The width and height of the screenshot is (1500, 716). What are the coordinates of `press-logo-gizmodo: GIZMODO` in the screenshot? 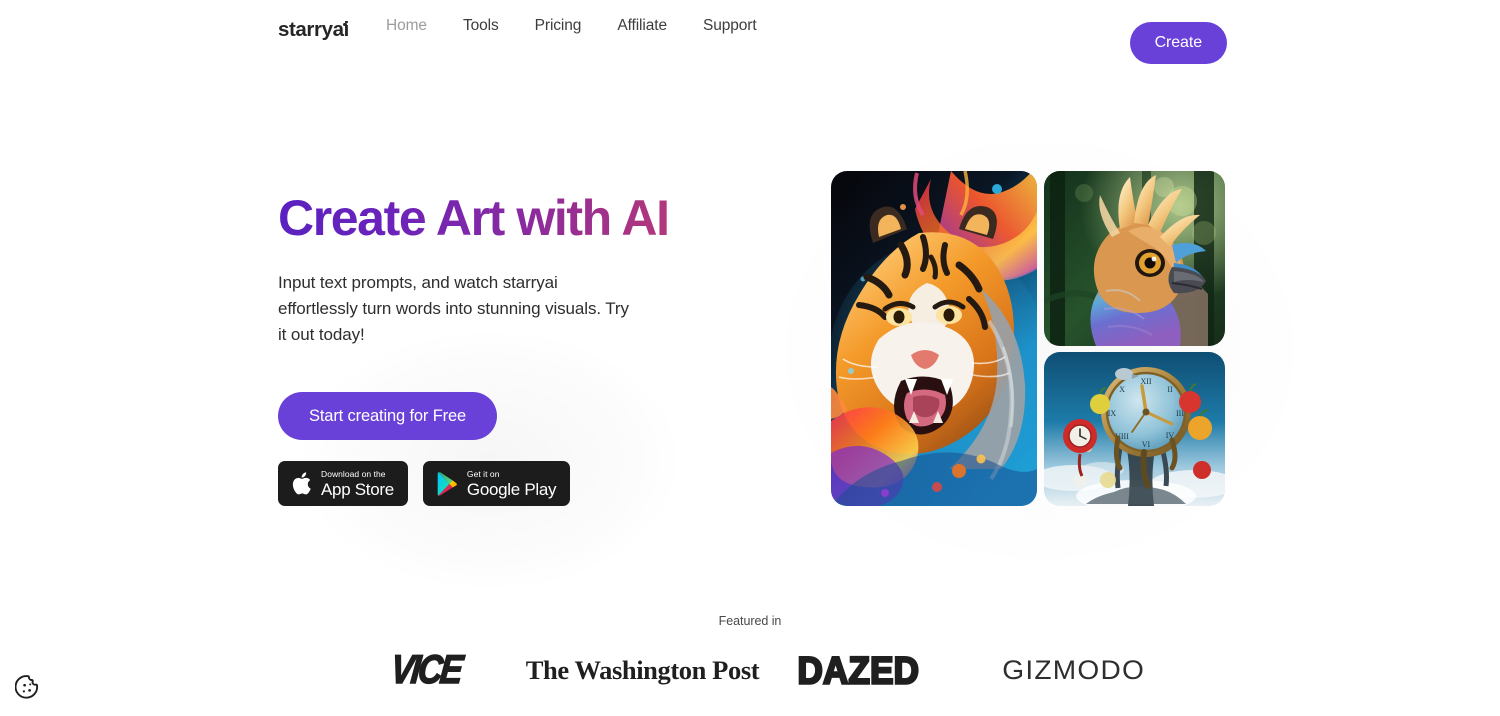 It's located at (1074, 670).